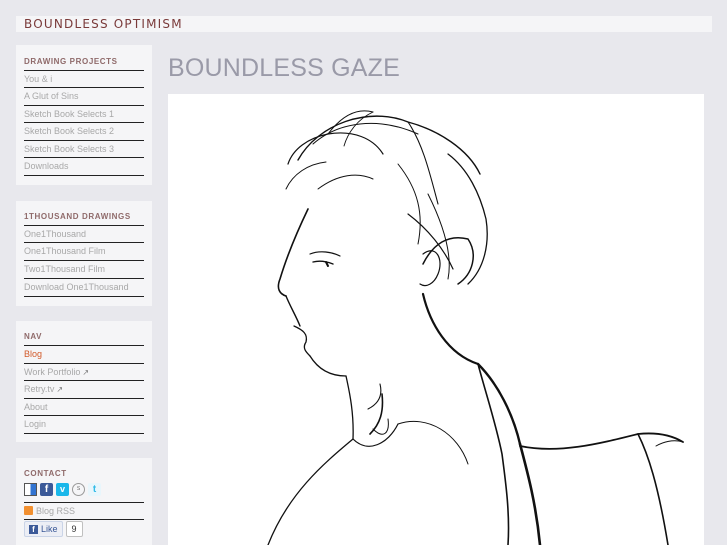  What do you see at coordinates (78, 489) in the screenshot?
I see `skype-icon: S` at bounding box center [78, 489].